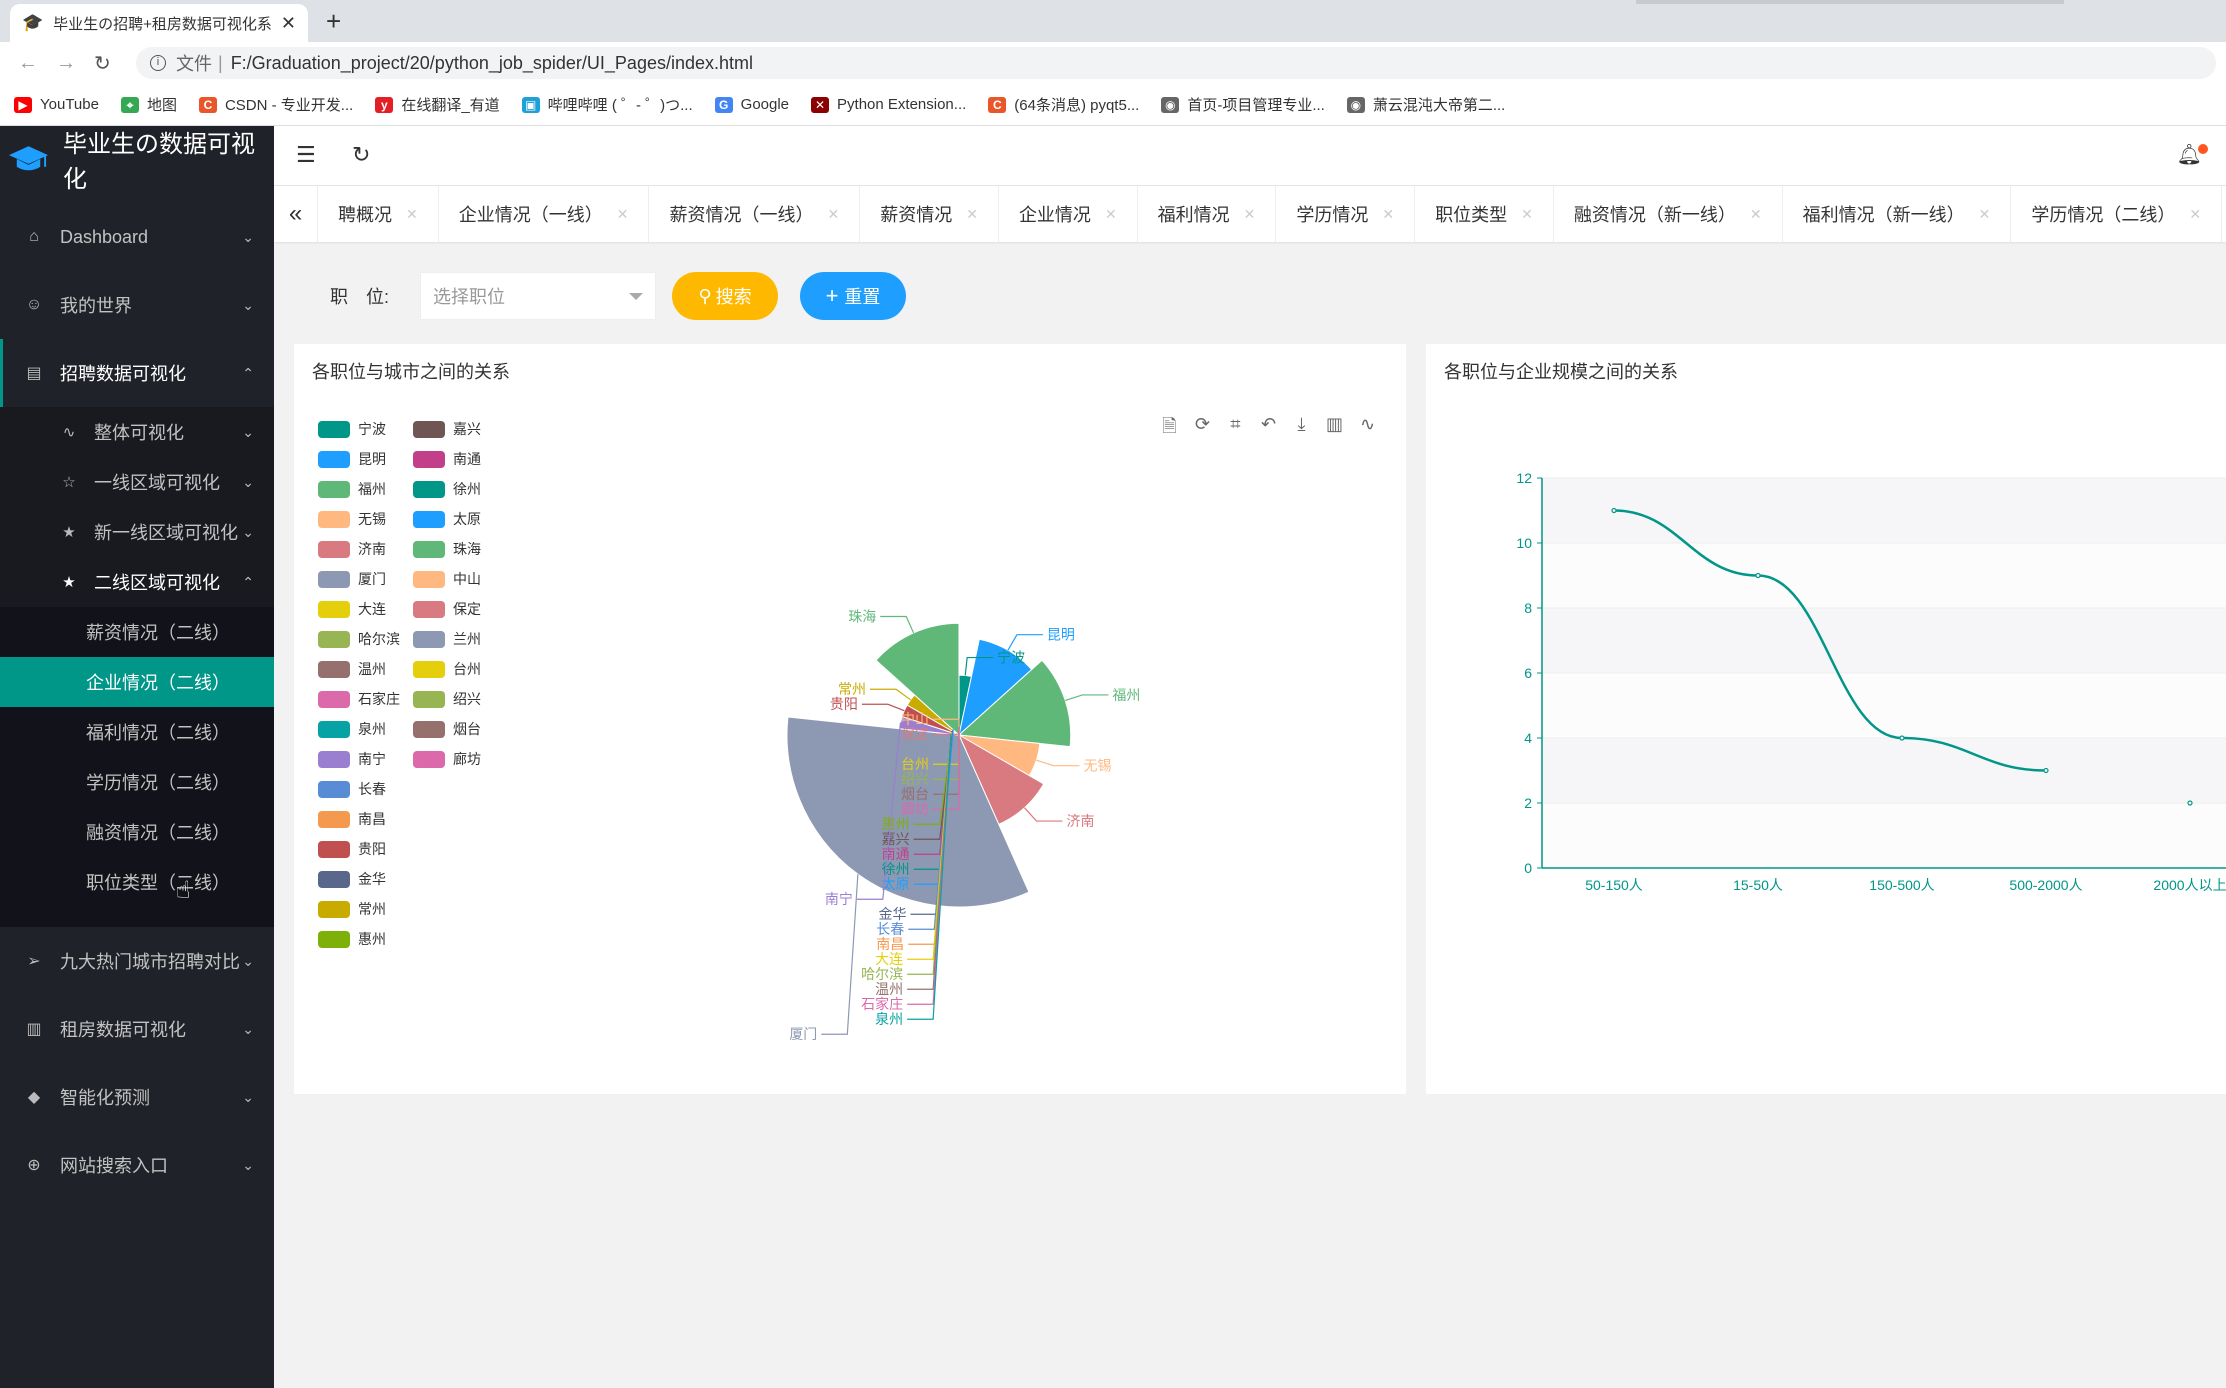 The height and width of the screenshot is (1388, 2226). I want to click on legend-item: 长春, so click(359, 789).